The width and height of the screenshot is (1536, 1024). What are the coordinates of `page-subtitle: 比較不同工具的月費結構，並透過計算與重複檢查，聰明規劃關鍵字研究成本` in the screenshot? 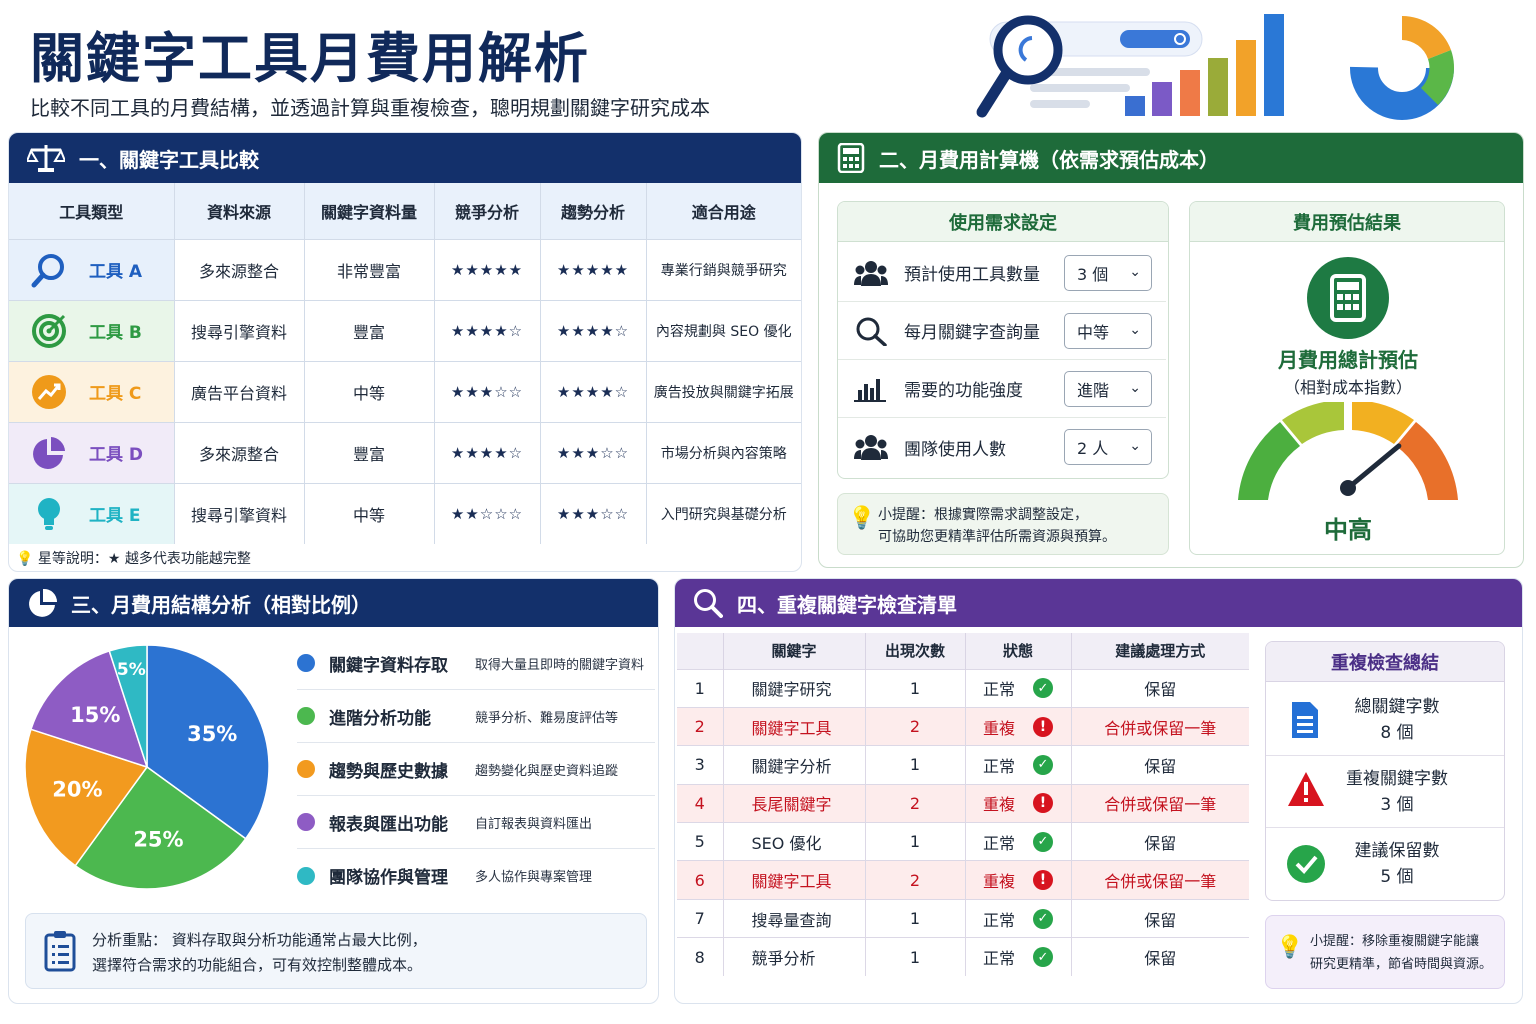 It's located at (370, 108).